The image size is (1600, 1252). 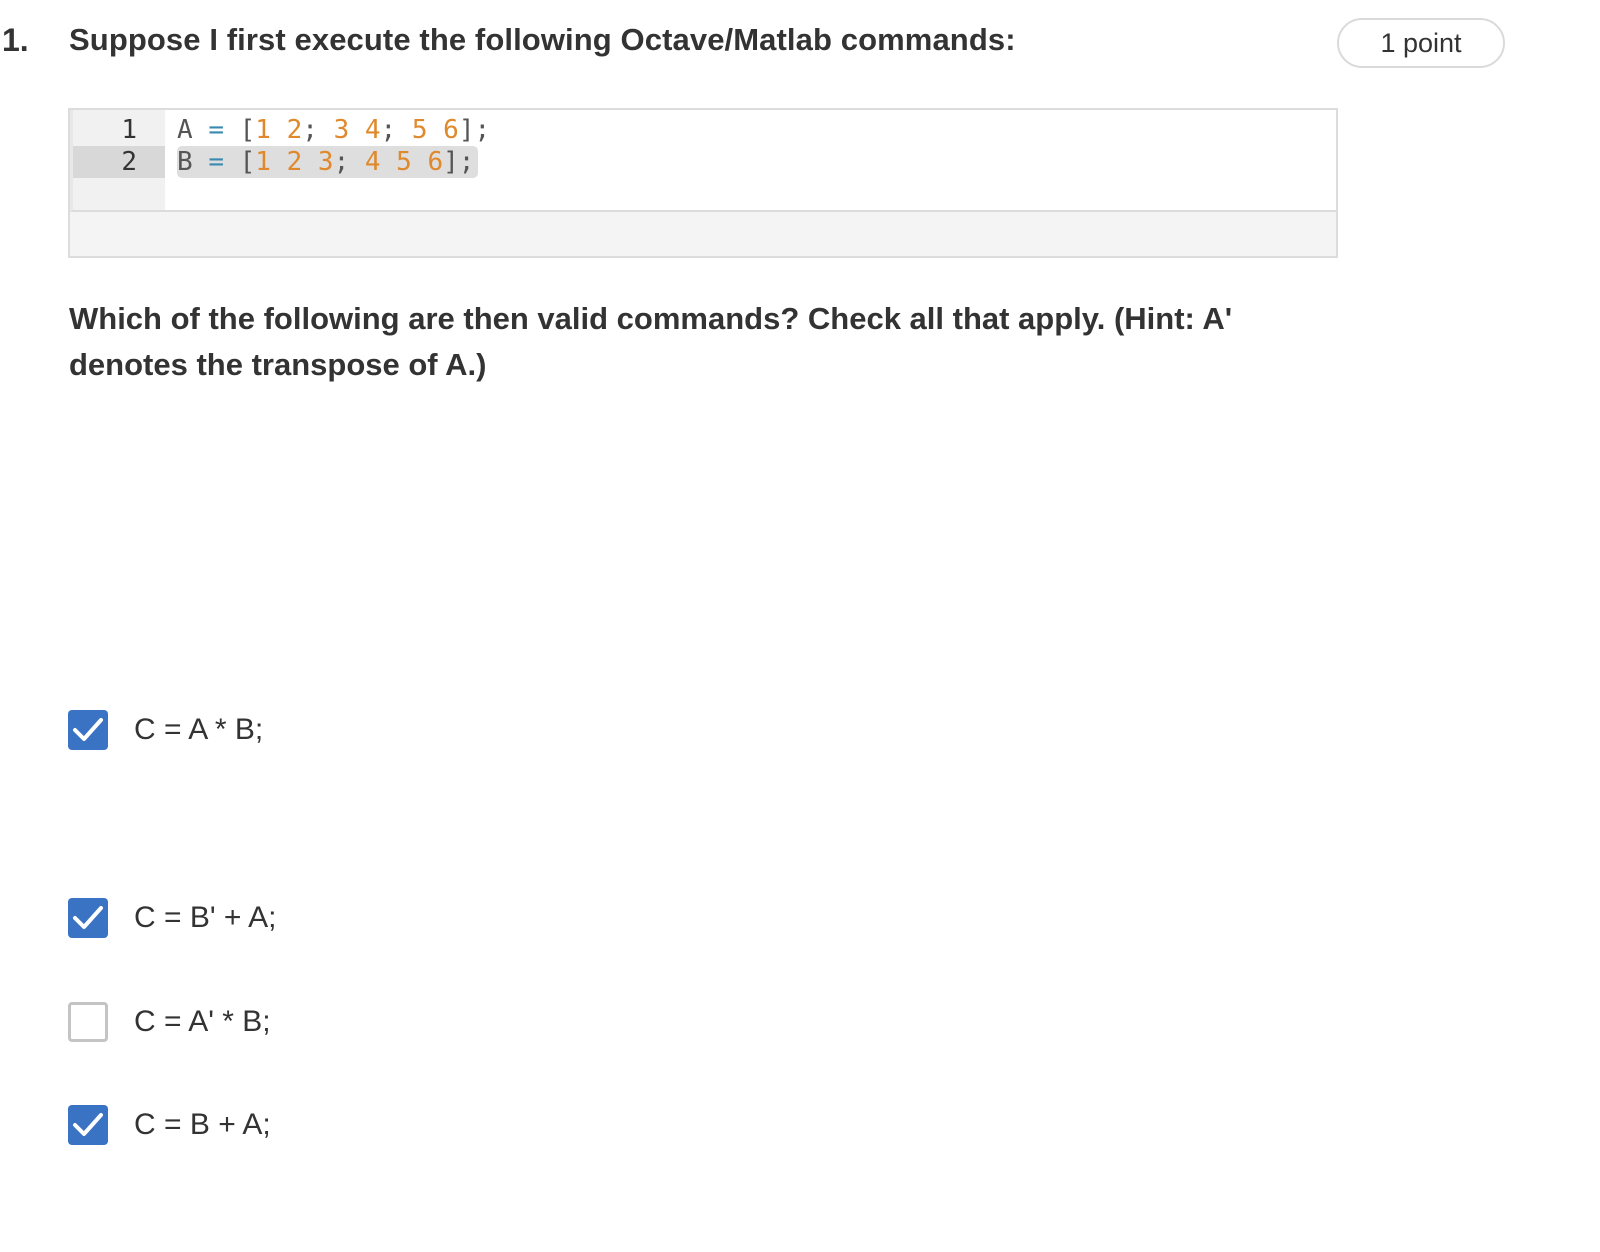 What do you see at coordinates (198, 730) in the screenshot?
I see `option-label: C = A * B;` at bounding box center [198, 730].